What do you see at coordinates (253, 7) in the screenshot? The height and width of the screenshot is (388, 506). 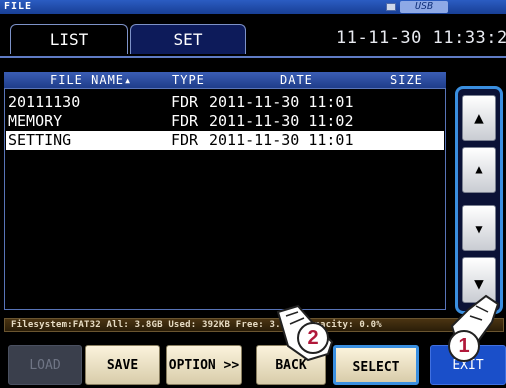 I see `title-bar: FILE USB` at bounding box center [253, 7].